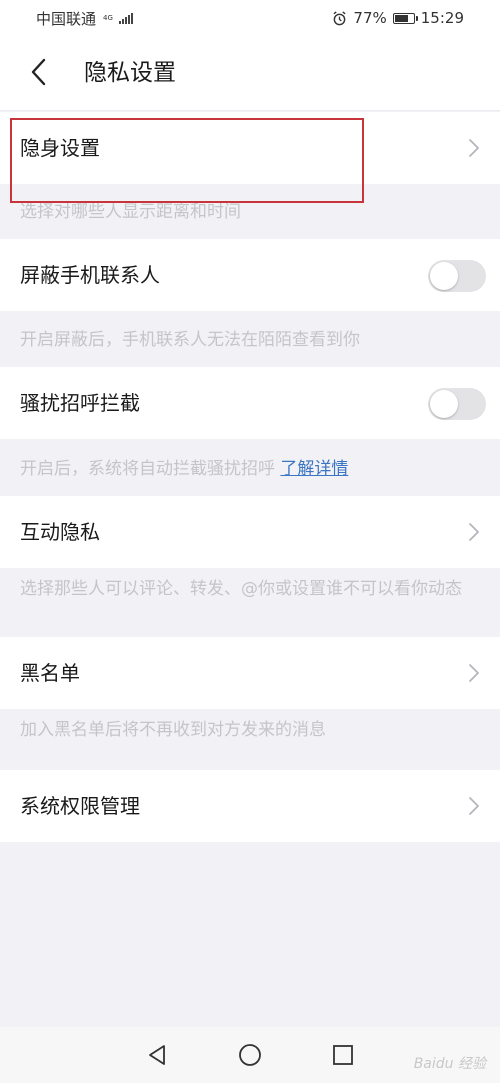 The height and width of the screenshot is (1083, 500). I want to click on harassment-block-row: 骚扰招呼拦截, so click(250, 403).